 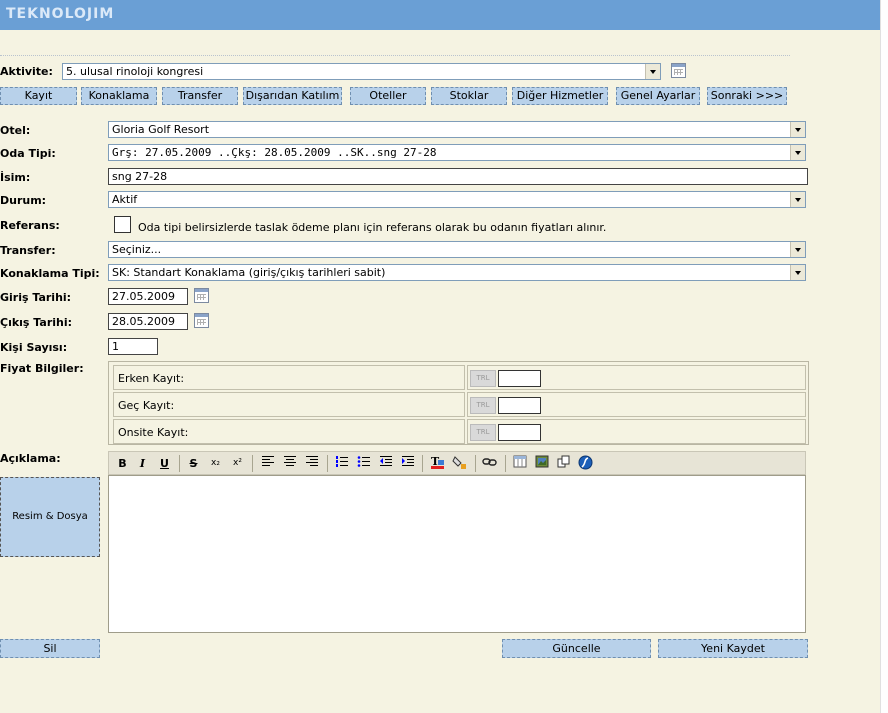 What do you see at coordinates (148, 321) in the screenshot?
I see `cikis-tarihi-field: 28.05.2009` at bounding box center [148, 321].